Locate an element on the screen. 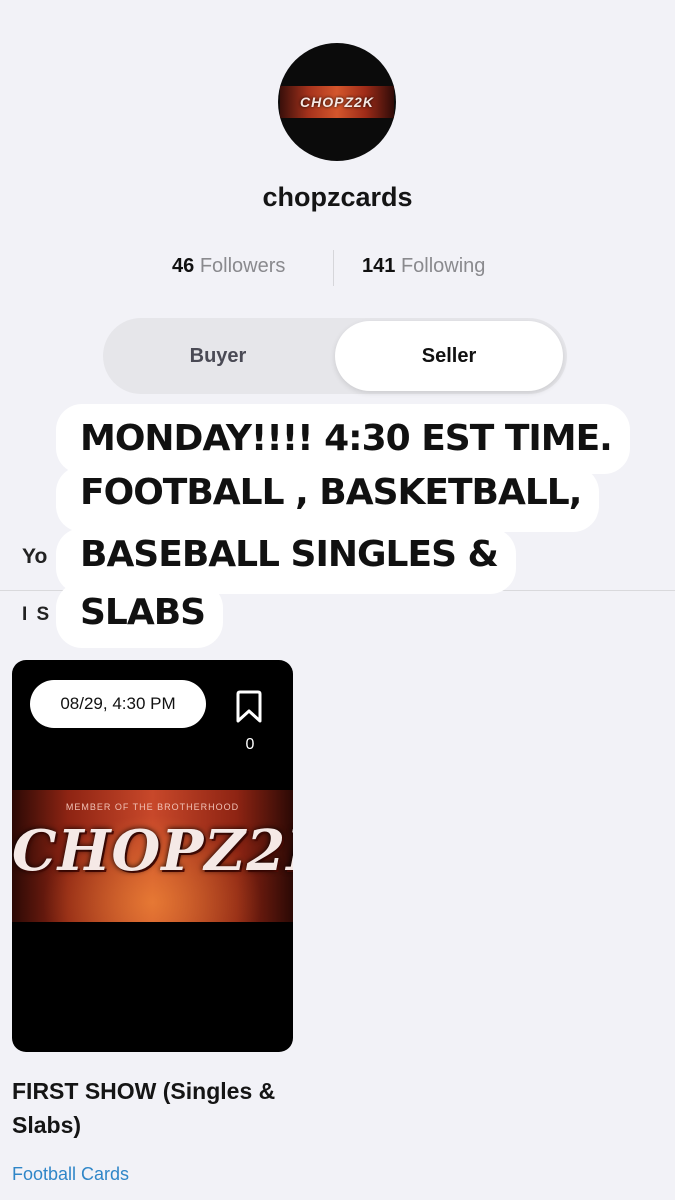 This screenshot has height=1200, width=675. show-thumbnail-logo: CHOPZ2K is located at coordinates (152, 851).